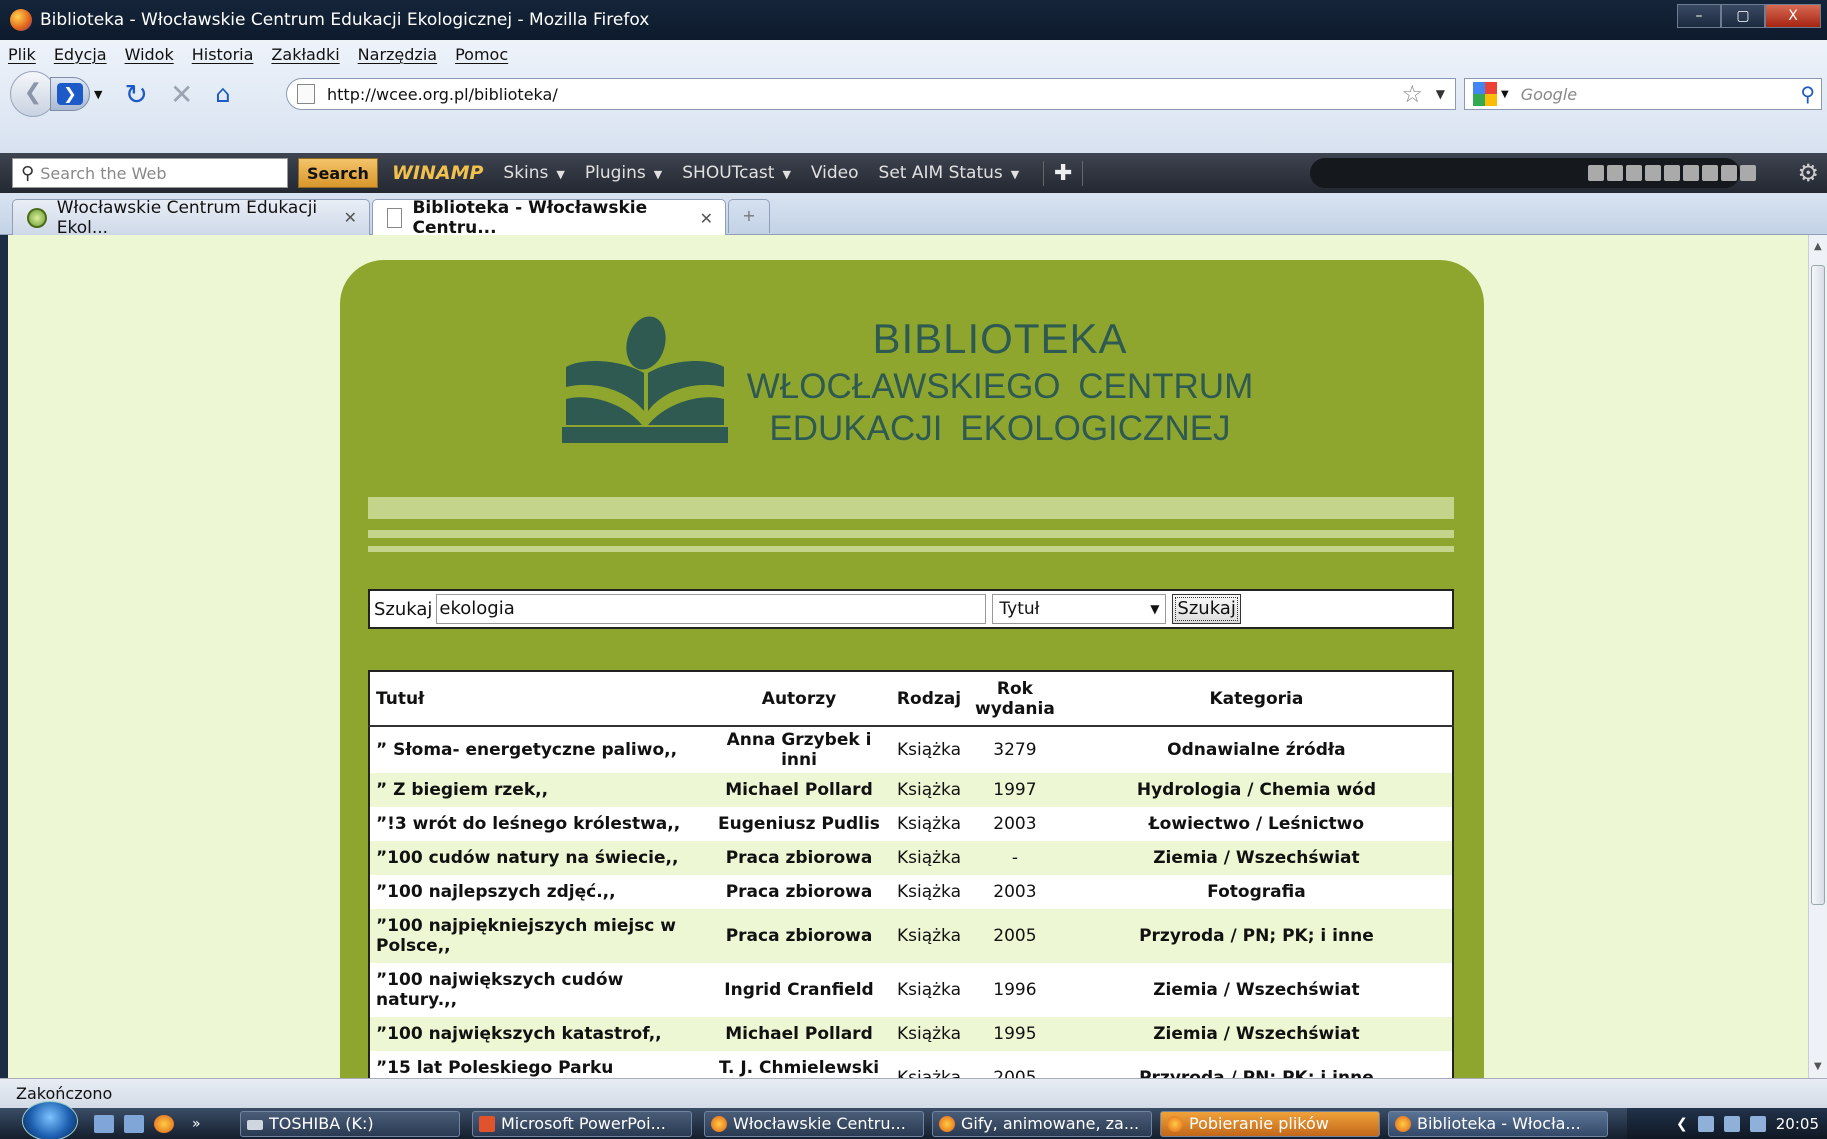 This screenshot has height=1139, width=1827. Describe the element at coordinates (50, 1119) in the screenshot. I see `start-button` at that location.